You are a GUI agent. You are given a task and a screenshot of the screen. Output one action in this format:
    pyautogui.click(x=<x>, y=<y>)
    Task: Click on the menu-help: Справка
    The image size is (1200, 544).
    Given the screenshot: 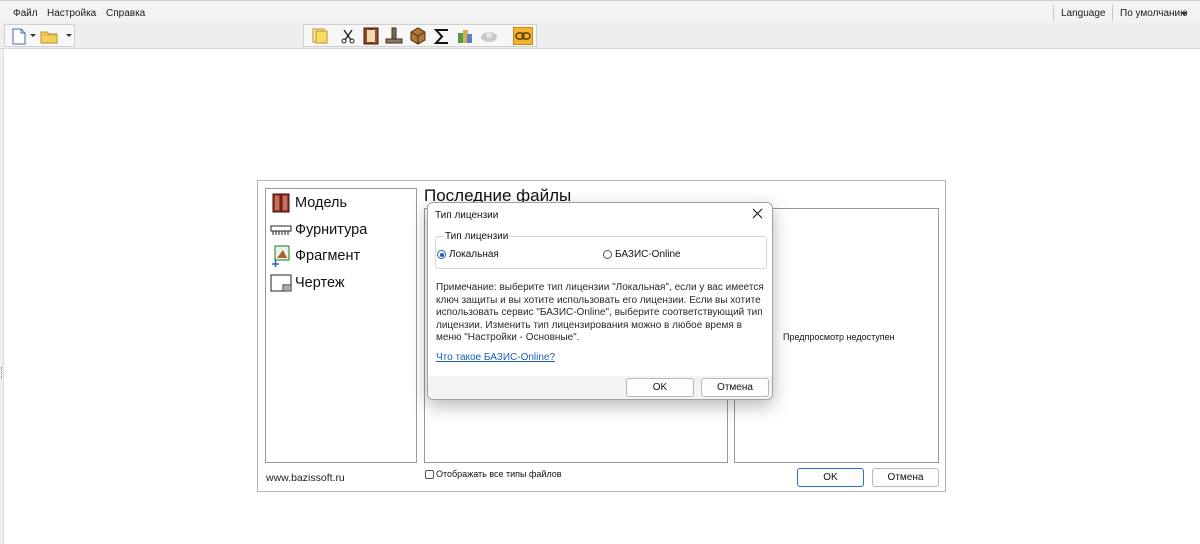 What is the action you would take?
    pyautogui.click(x=125, y=13)
    